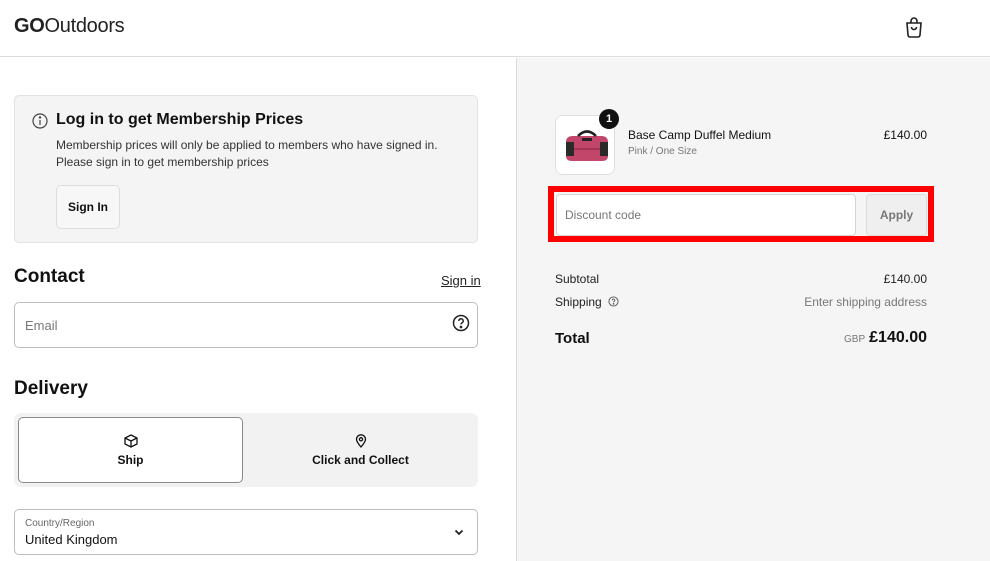  Describe the element at coordinates (662, 151) in the screenshot. I see `product-variant: Pink / One Size` at that location.